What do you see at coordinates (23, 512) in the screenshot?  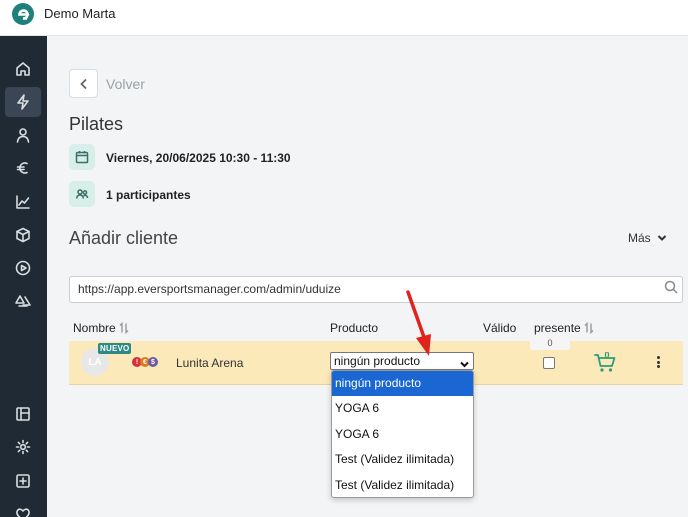 I see `heart-icon` at bounding box center [23, 512].